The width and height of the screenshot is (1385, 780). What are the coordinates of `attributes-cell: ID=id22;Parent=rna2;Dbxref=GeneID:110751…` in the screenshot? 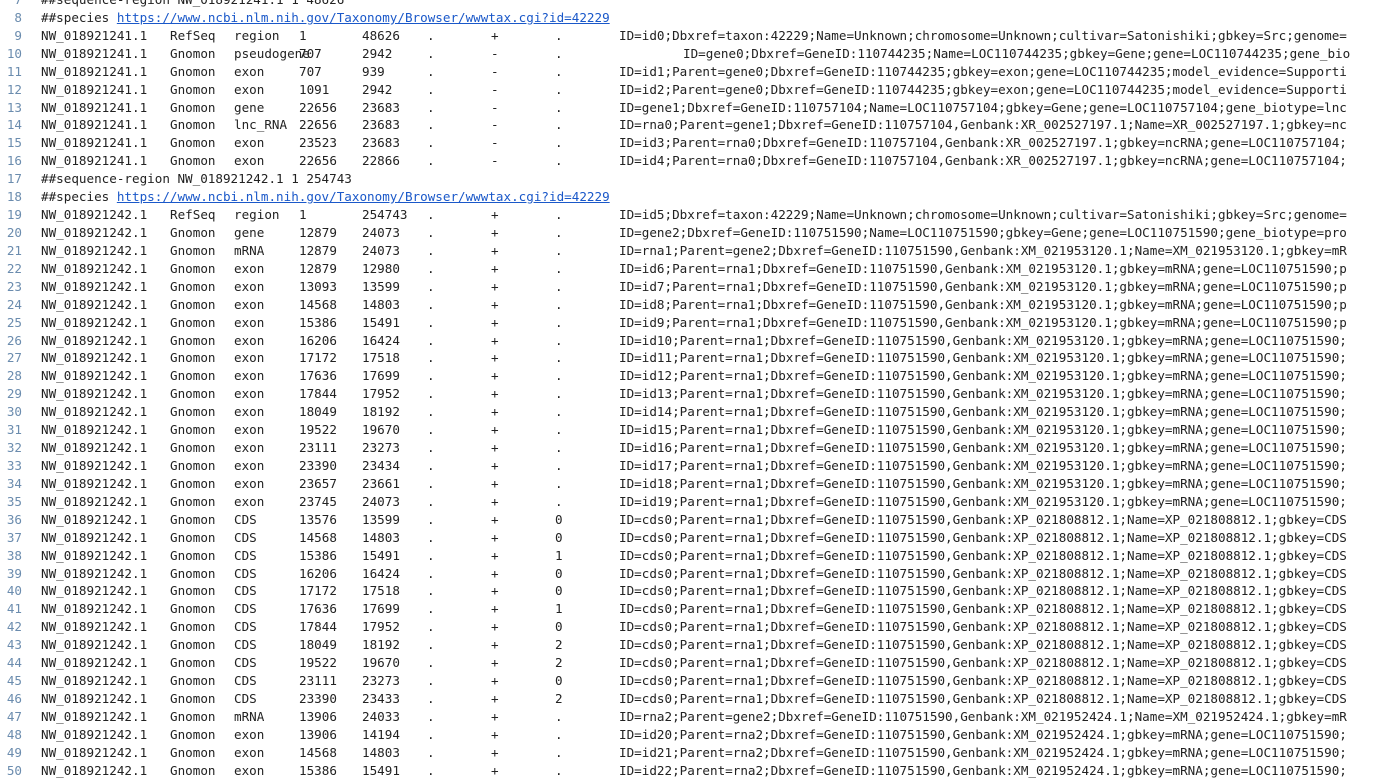 It's located at (983, 770).